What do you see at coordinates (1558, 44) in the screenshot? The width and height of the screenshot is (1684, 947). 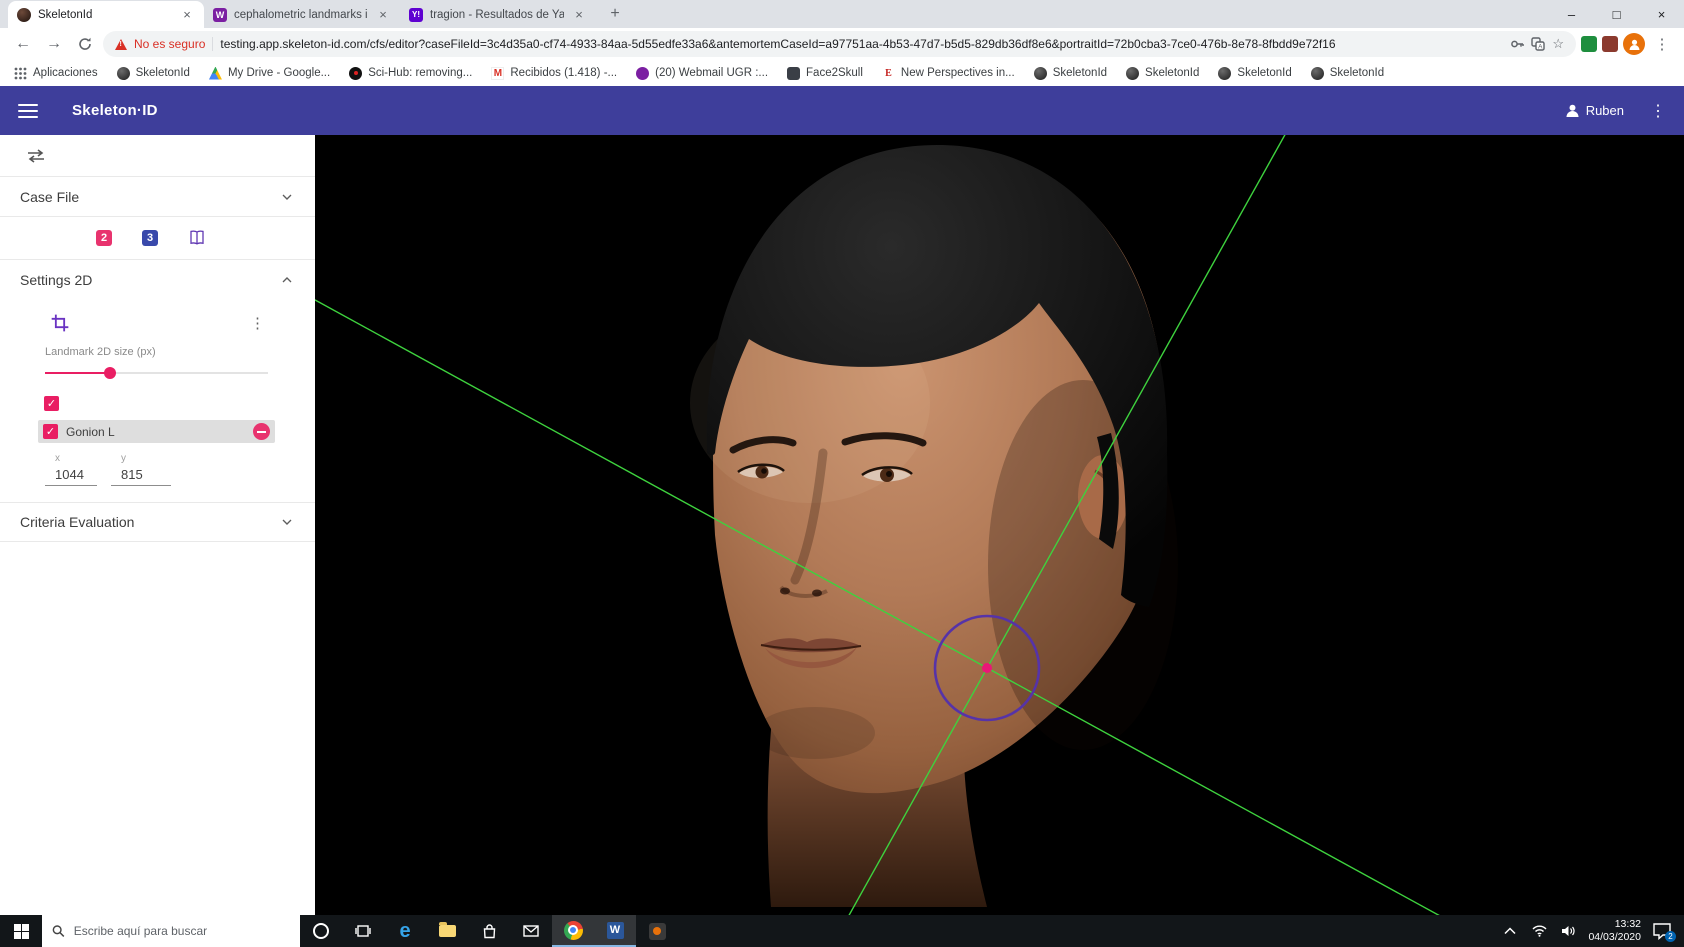 I see `bookmark-star-icon: ☆` at bounding box center [1558, 44].